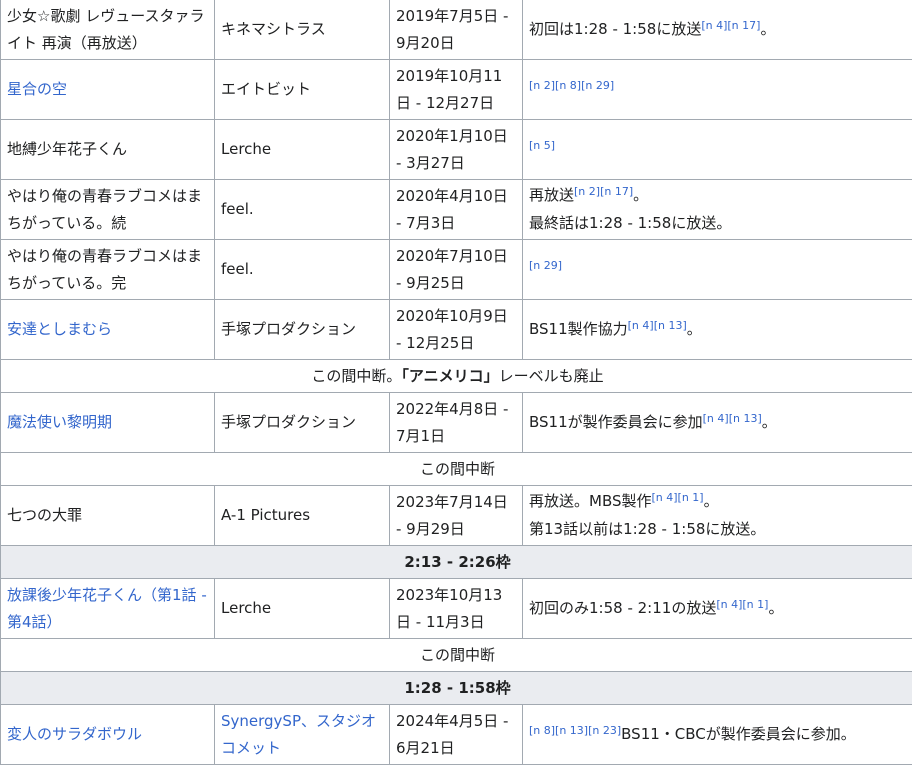 The height and width of the screenshot is (773, 912). What do you see at coordinates (718, 150) in the screenshot?
I see `note-line: [n 5]` at bounding box center [718, 150].